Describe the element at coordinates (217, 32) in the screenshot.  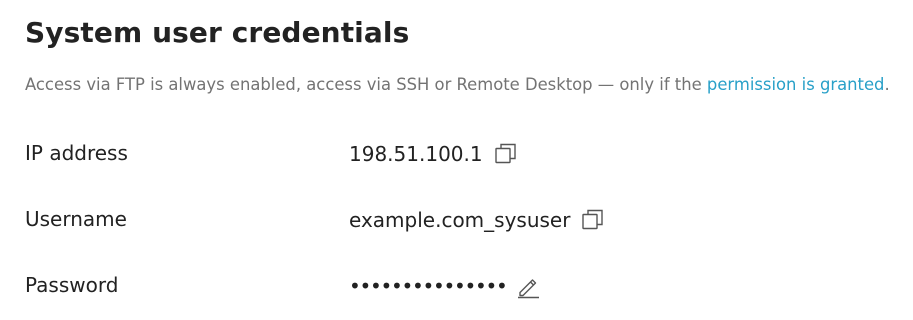
I see `section-title: System user credentials` at that location.